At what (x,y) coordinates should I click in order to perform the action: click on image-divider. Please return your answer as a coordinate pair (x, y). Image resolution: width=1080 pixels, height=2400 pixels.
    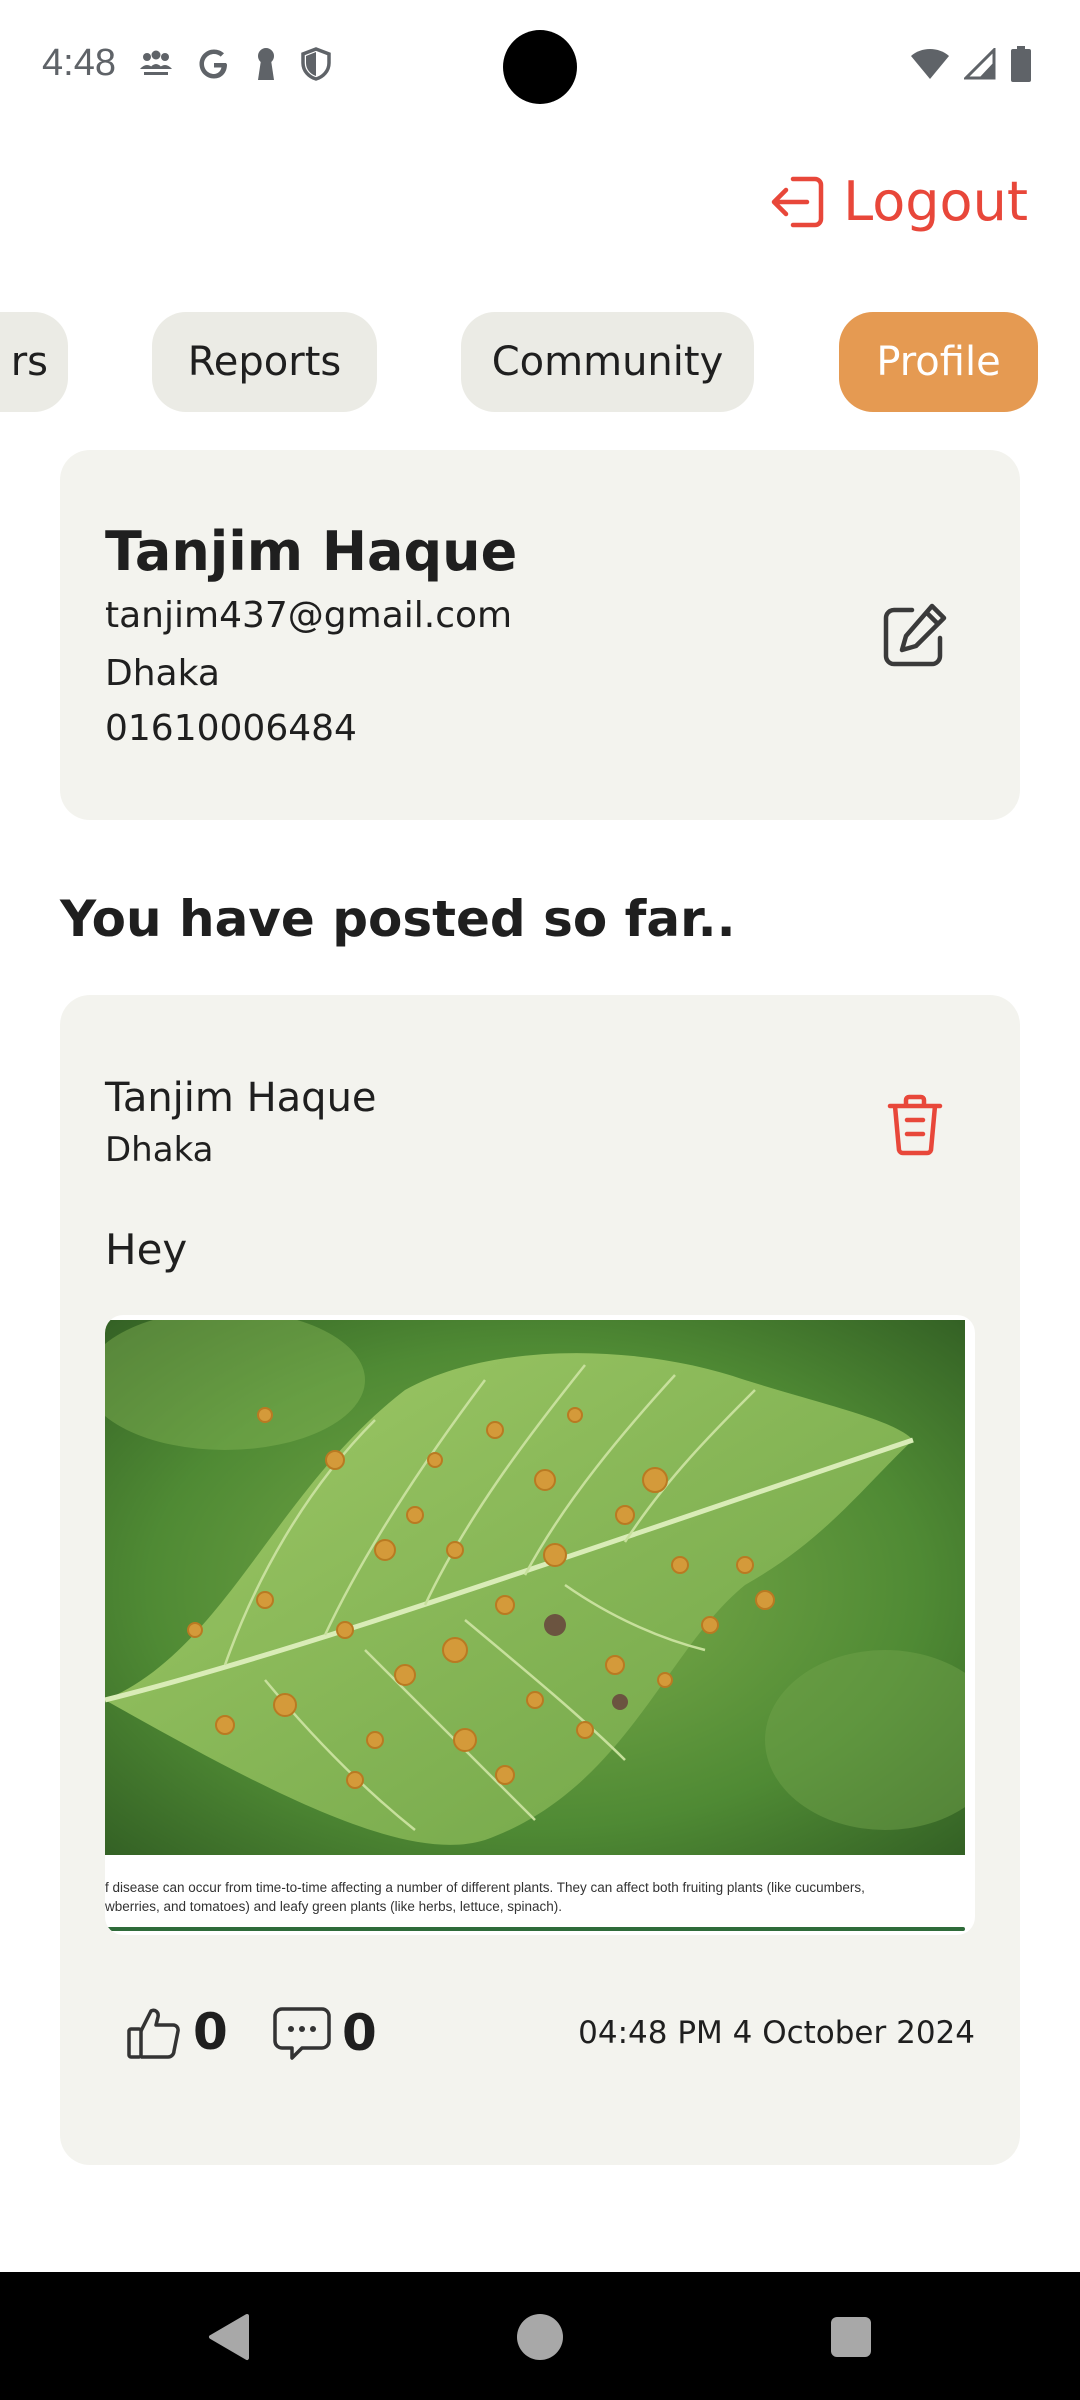
    Looking at the image, I should click on (535, 1929).